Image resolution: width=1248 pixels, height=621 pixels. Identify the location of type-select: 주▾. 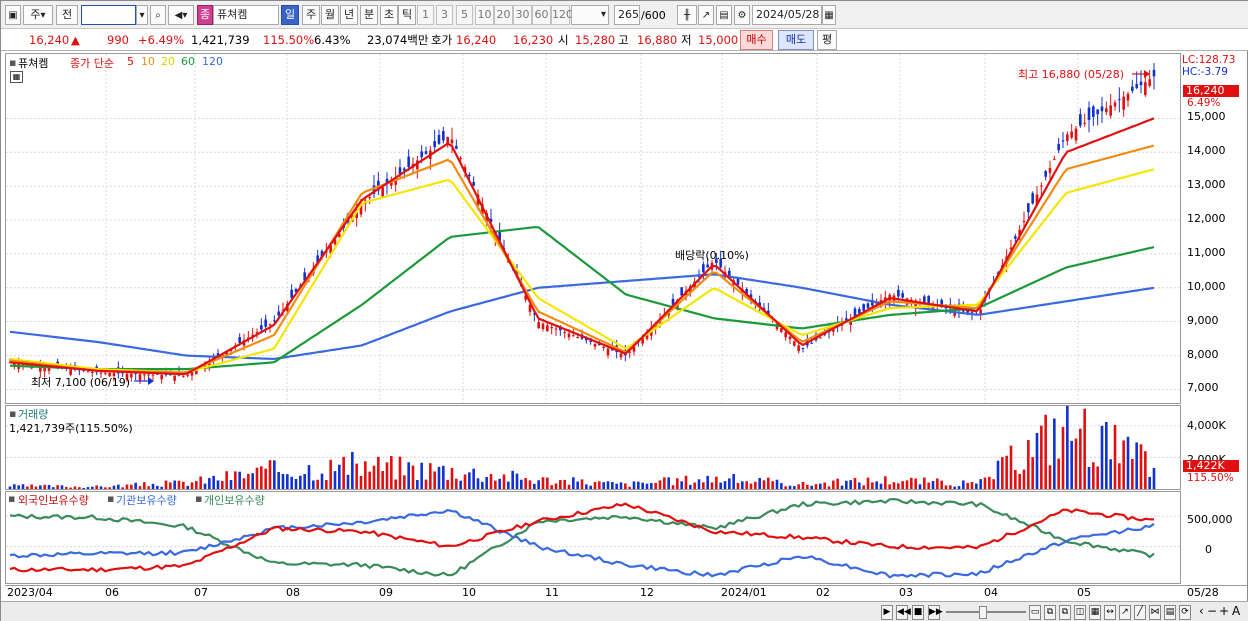
(38, 15).